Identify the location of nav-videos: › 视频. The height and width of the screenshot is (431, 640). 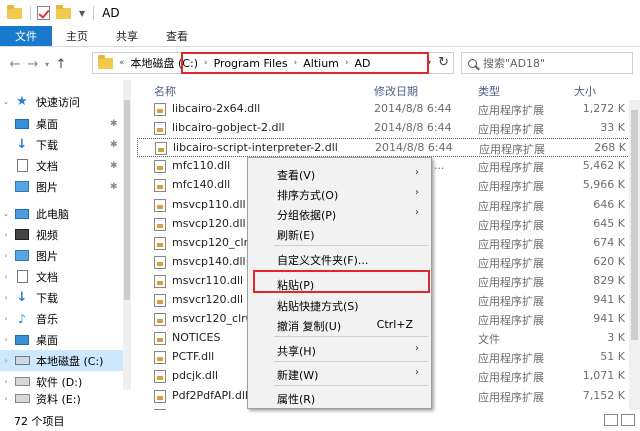
(65, 234).